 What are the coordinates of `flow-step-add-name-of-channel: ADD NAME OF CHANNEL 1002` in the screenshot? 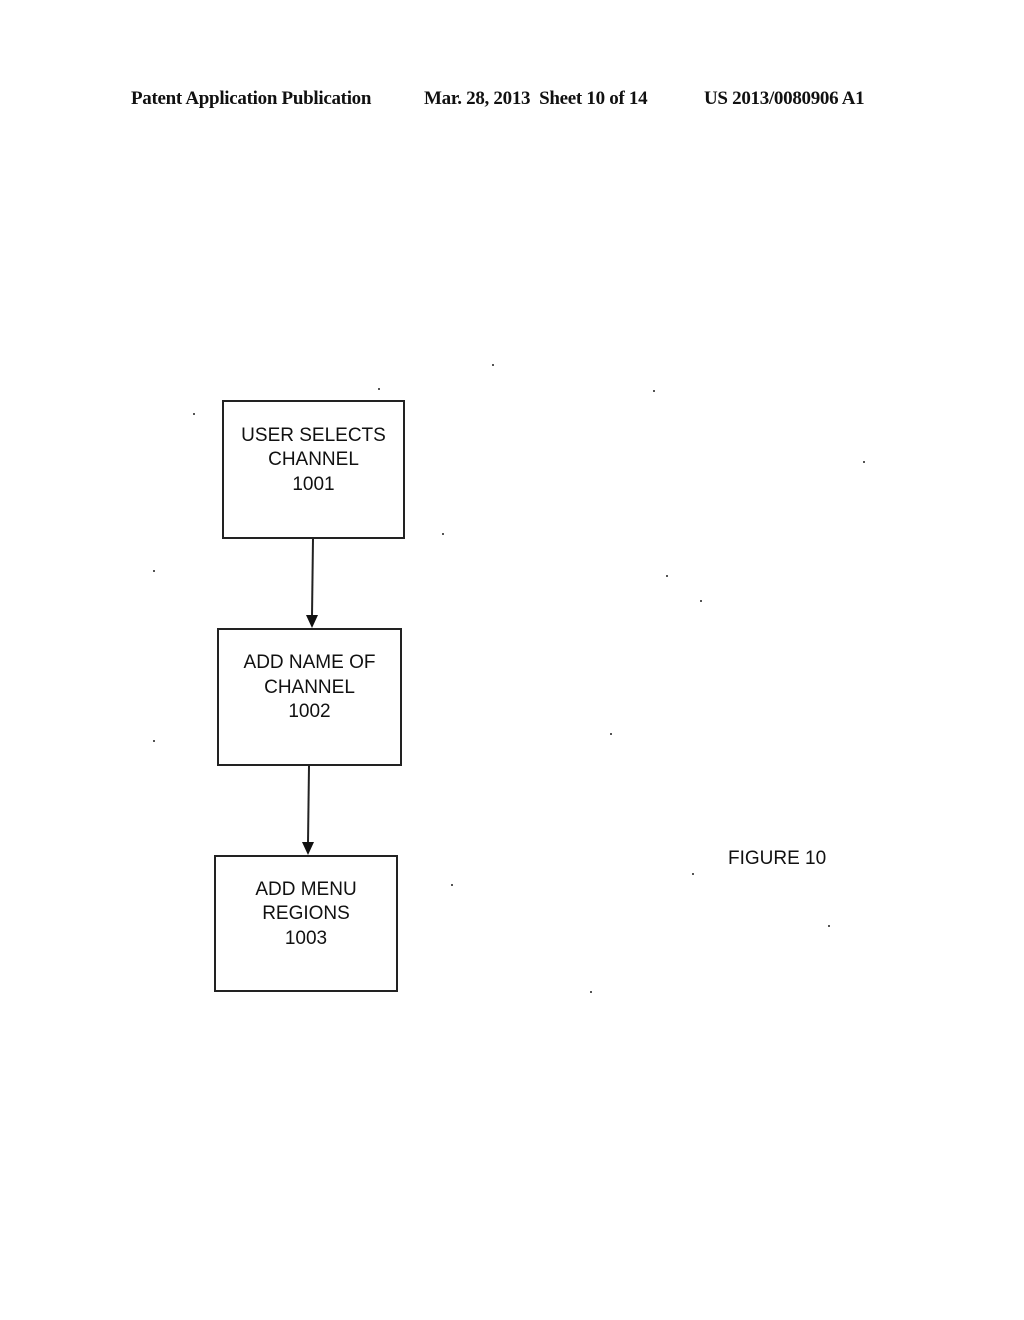 It's located at (309, 697).